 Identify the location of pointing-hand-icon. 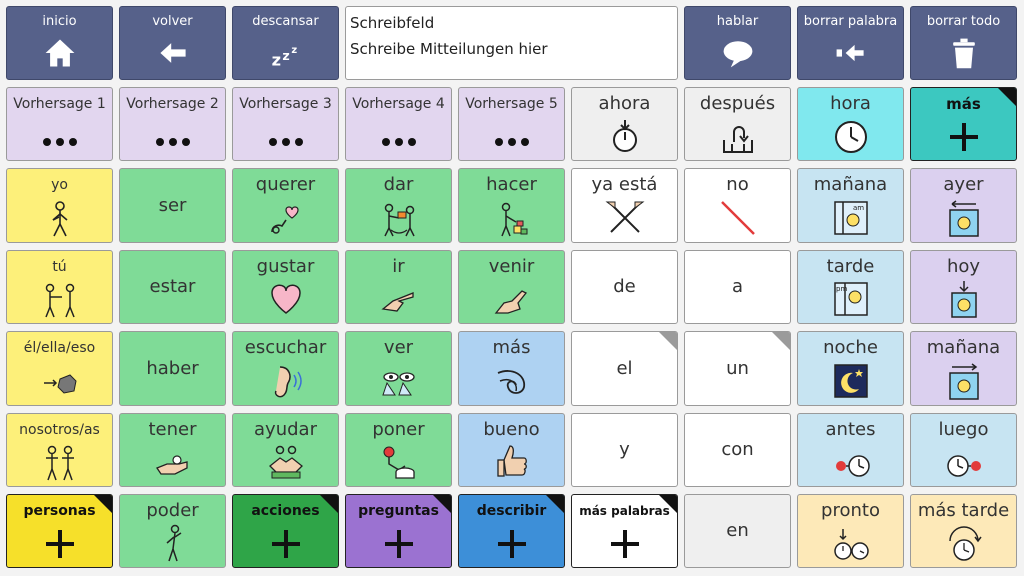
(397, 302).